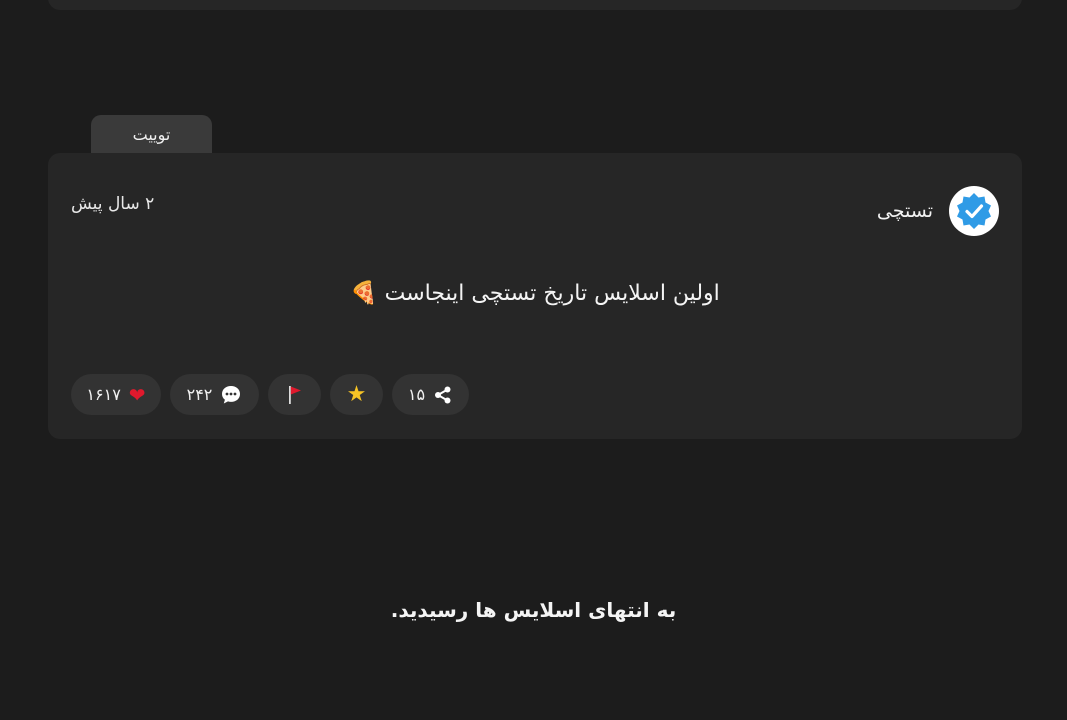 This screenshot has width=1067, height=720. What do you see at coordinates (535, 5) in the screenshot?
I see `previous-post-card` at bounding box center [535, 5].